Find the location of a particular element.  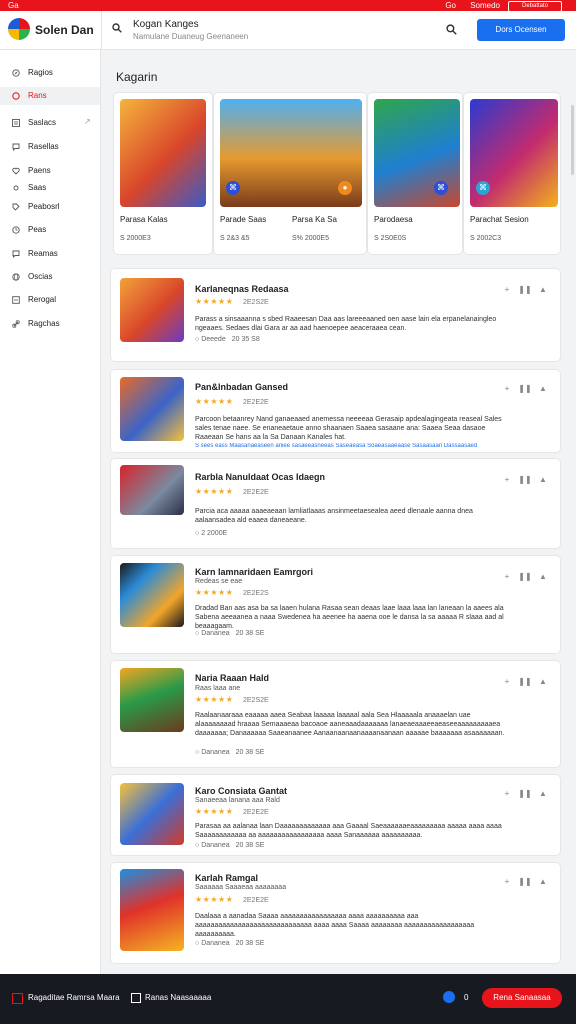

sidebar-item-rasellas: Rasellas is located at coordinates (50, 147).